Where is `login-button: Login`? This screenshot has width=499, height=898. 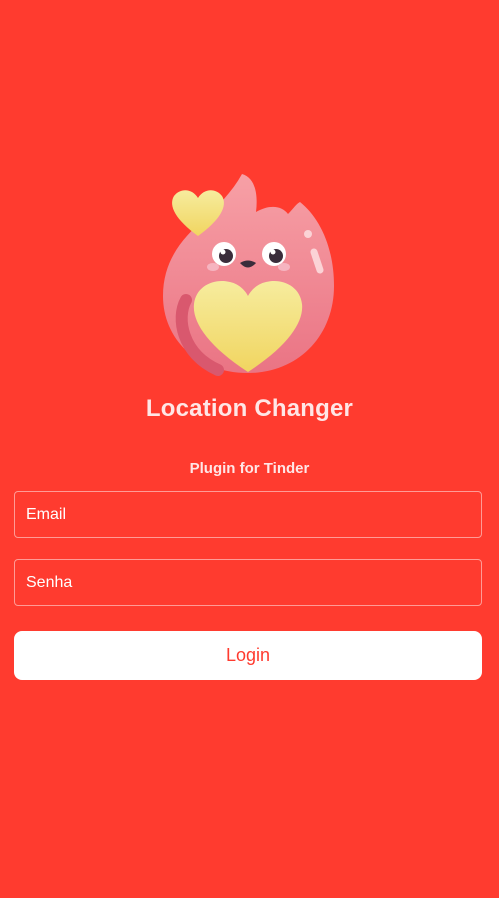
login-button: Login is located at coordinates (248, 655).